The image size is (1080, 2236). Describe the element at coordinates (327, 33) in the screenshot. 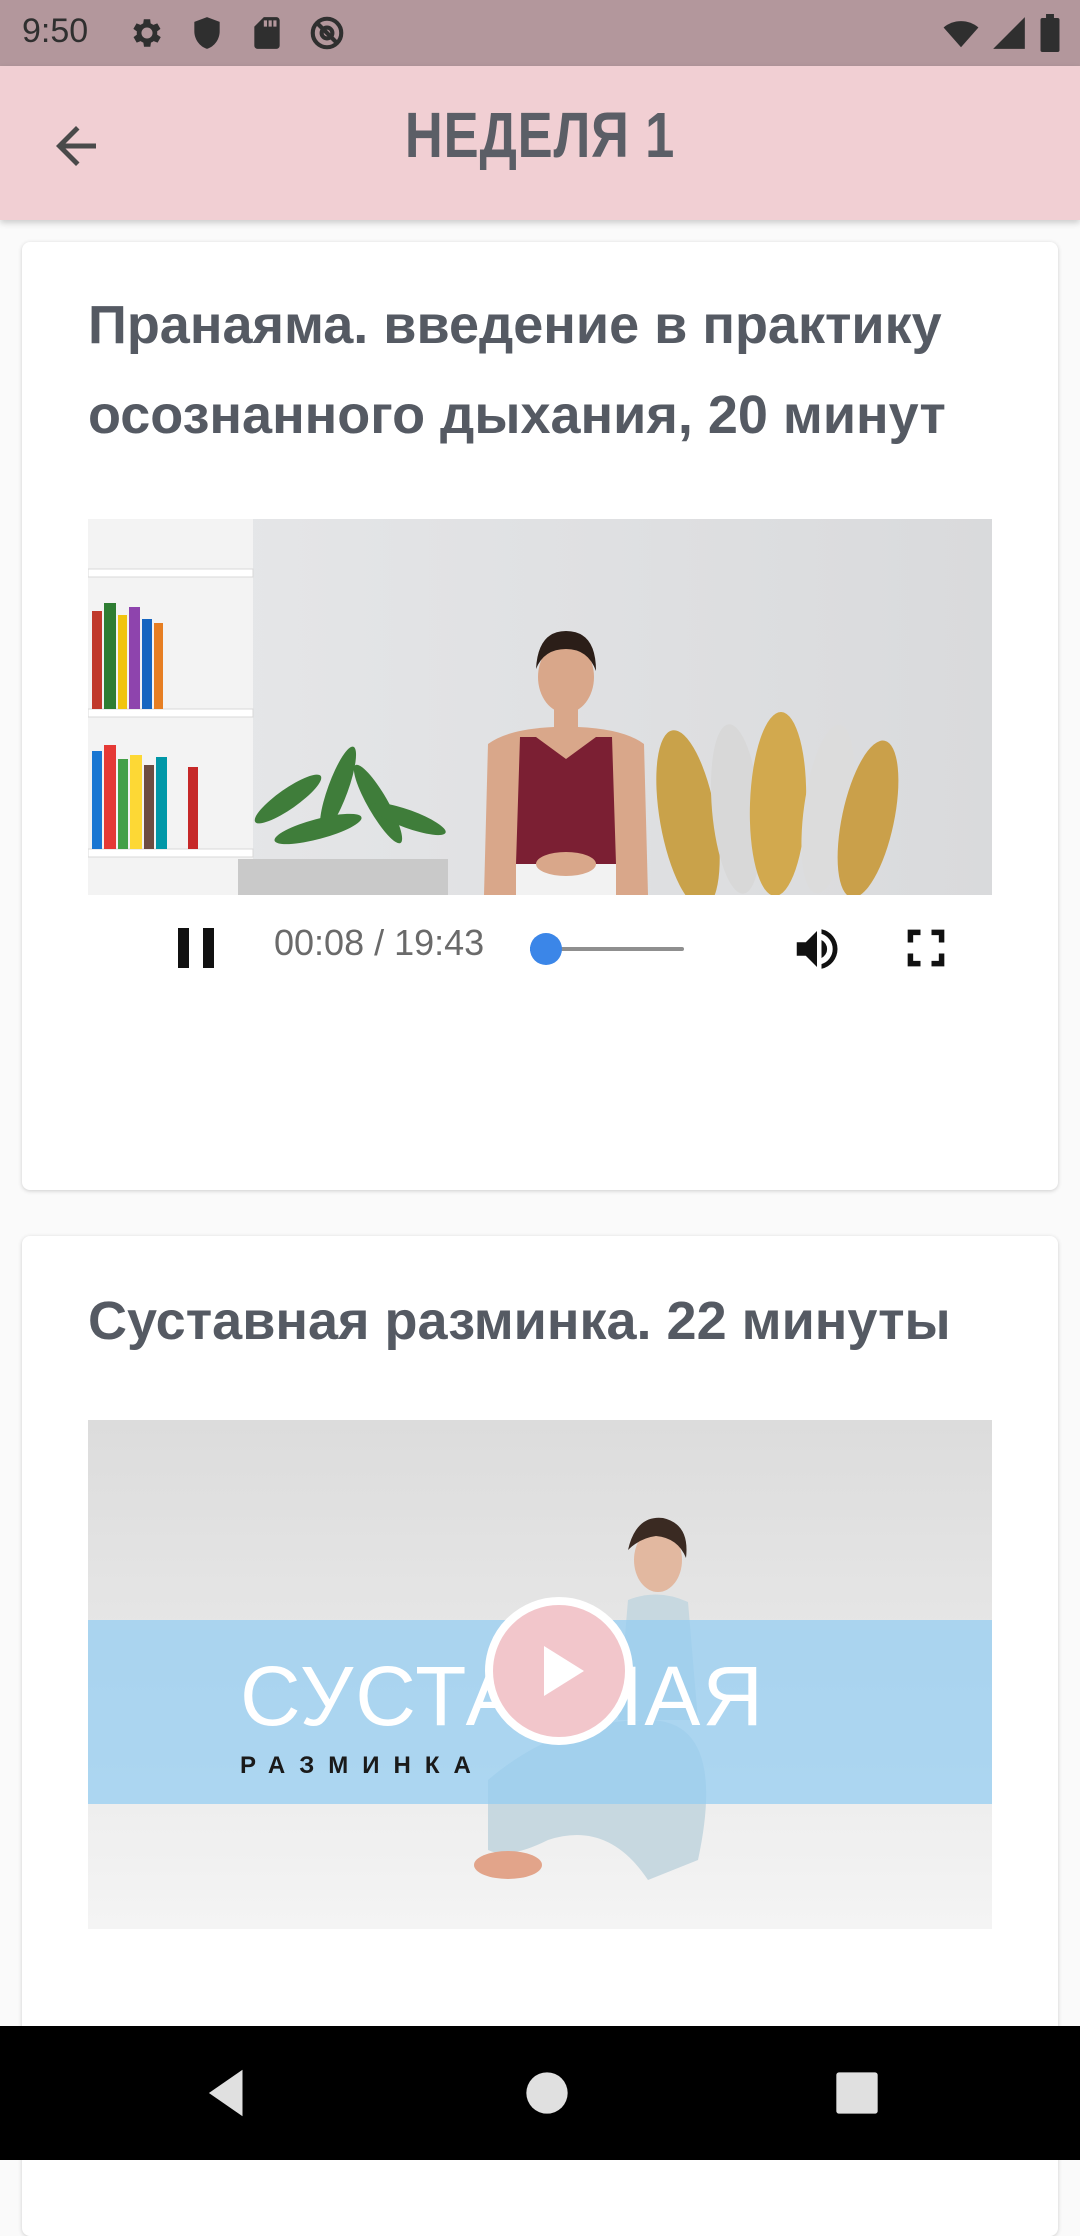

I see `at-sign-icon` at that location.